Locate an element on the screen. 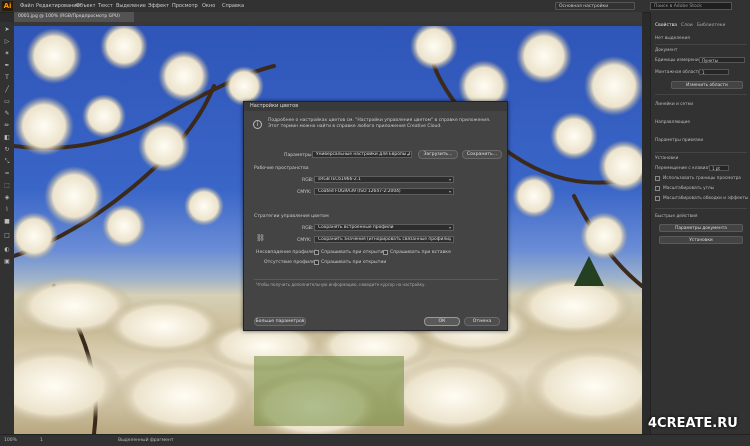  draw-mode-icon: ◐ is located at coordinates (7, 250).